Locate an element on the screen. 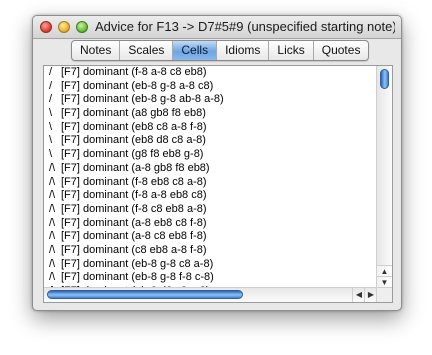  horizontal-scrollbar: ◀ ▶ is located at coordinates (210, 294).